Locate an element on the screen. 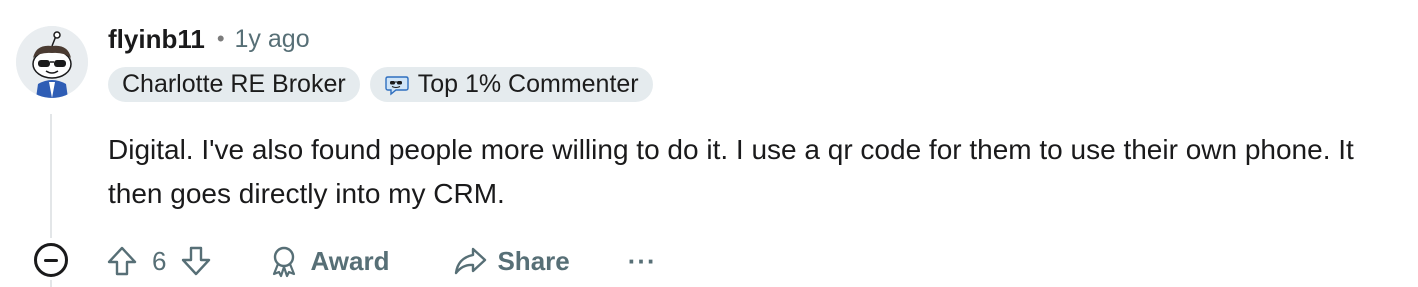  award-button: Award is located at coordinates (327, 261).